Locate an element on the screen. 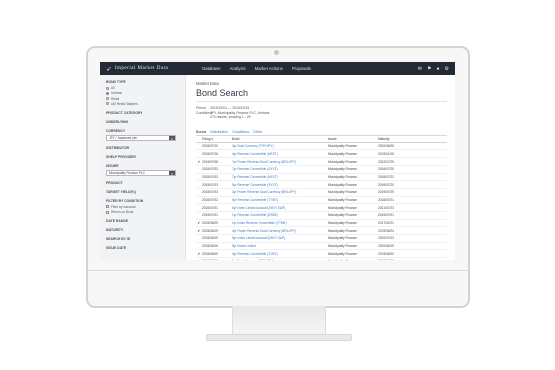  nav-analysis: Analysis is located at coordinates (238, 68).